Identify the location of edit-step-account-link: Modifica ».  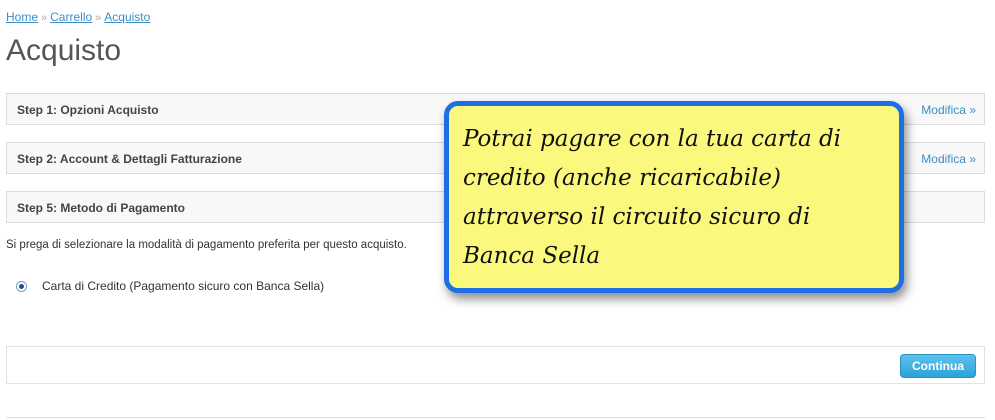
(948, 159).